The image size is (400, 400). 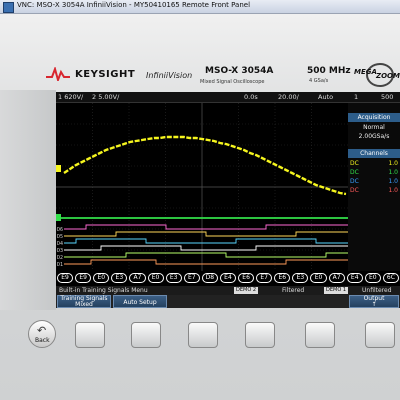 I want to click on svg-text: D5, so click(x=60, y=237).